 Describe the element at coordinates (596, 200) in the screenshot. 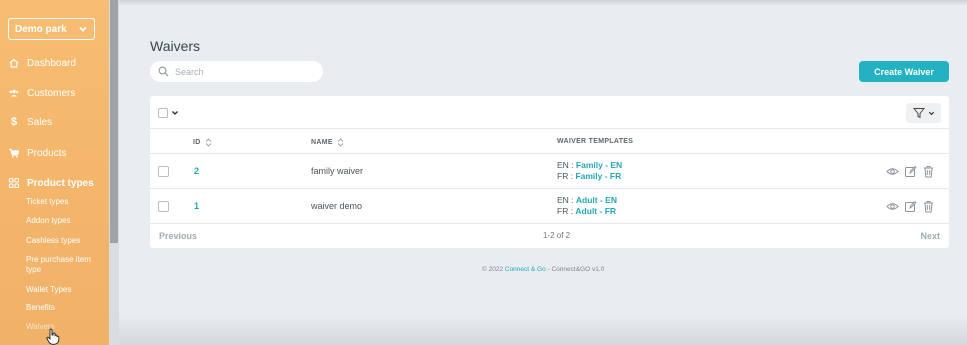

I see `template-link: Adult - EN` at that location.